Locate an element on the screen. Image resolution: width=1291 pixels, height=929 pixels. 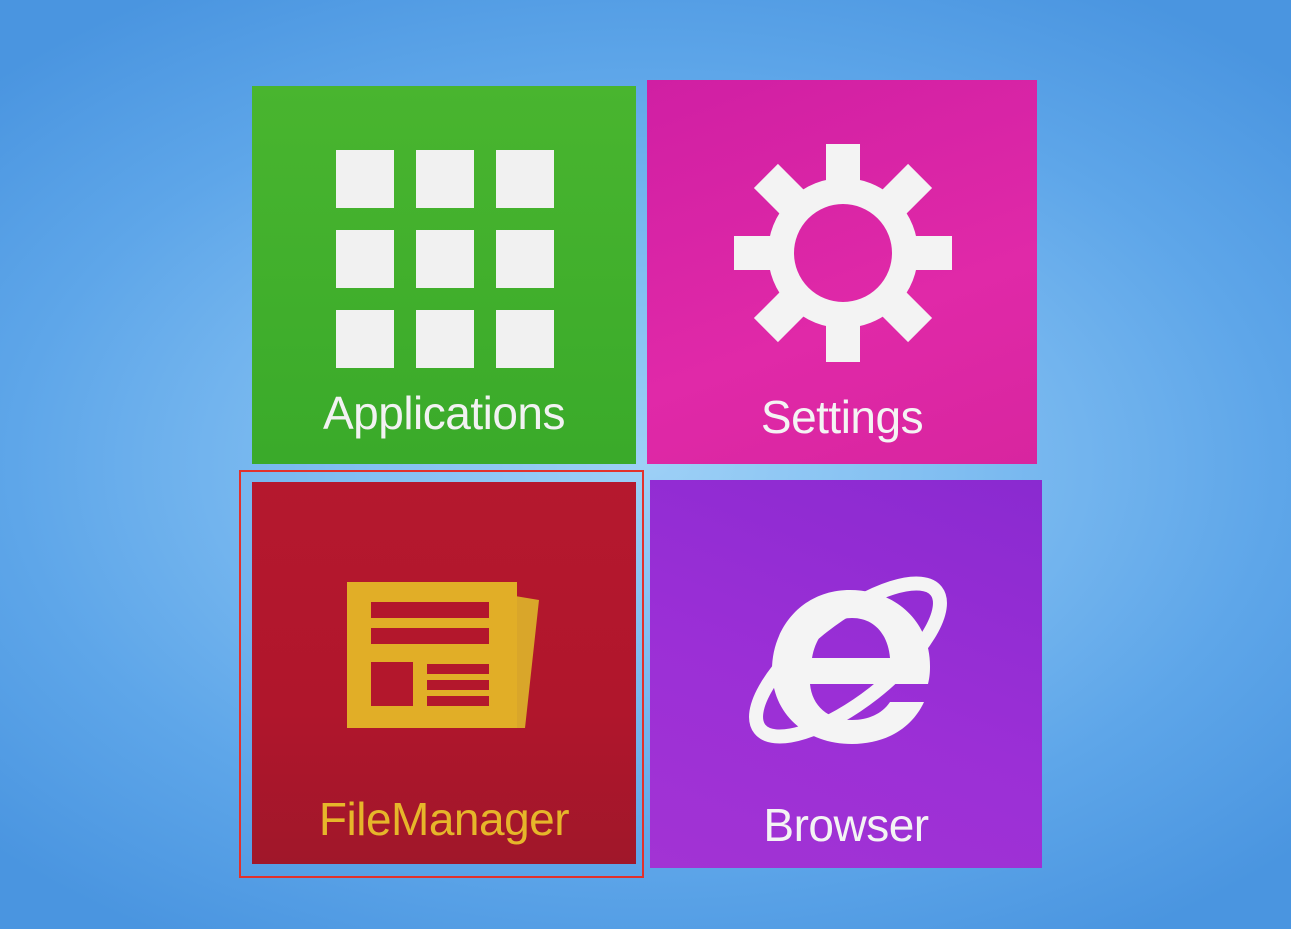
gear-icon is located at coordinates (843, 253).